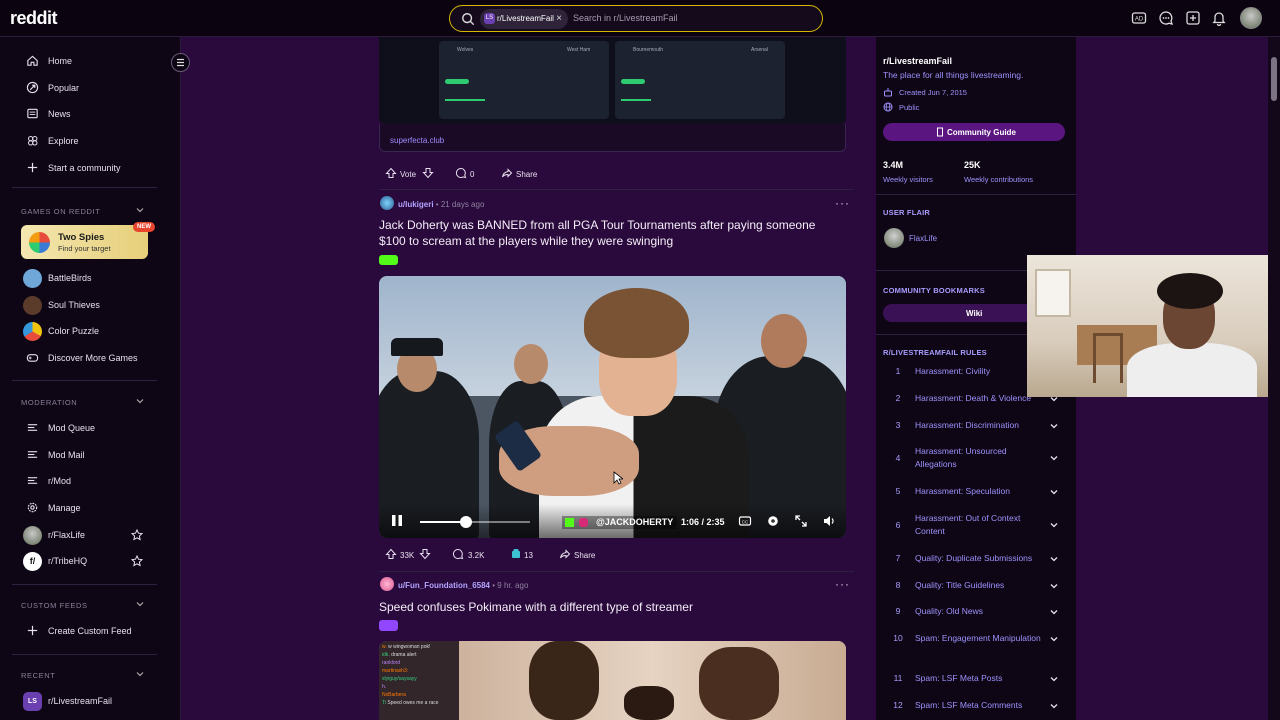 The image size is (1280, 720). What do you see at coordinates (90, 631) in the screenshot?
I see `sidebar-item-create-custom-feed: Create Custom Feed` at bounding box center [90, 631].